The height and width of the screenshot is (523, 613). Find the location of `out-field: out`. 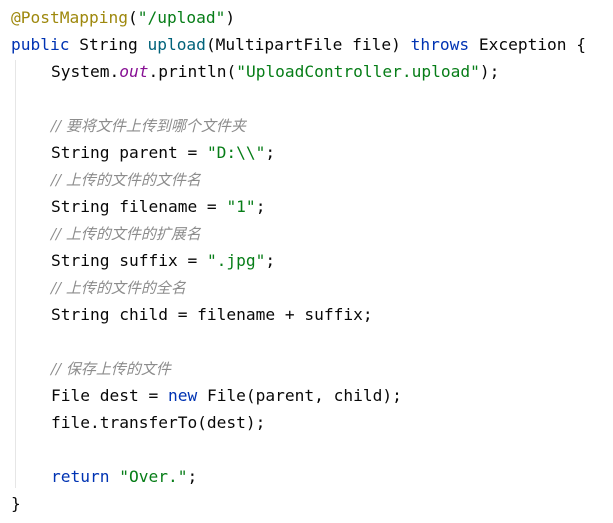

out-field: out is located at coordinates (134, 71).